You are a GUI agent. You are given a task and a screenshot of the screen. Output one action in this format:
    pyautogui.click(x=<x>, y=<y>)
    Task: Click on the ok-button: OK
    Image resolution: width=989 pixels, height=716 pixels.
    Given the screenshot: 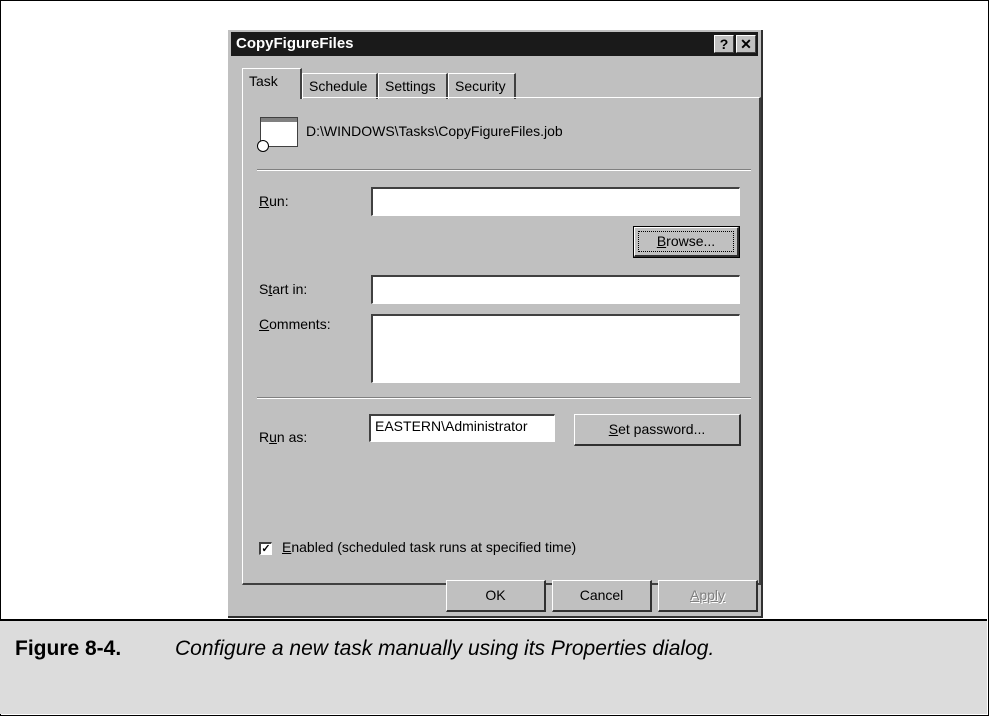 What is the action you would take?
    pyautogui.click(x=496, y=596)
    